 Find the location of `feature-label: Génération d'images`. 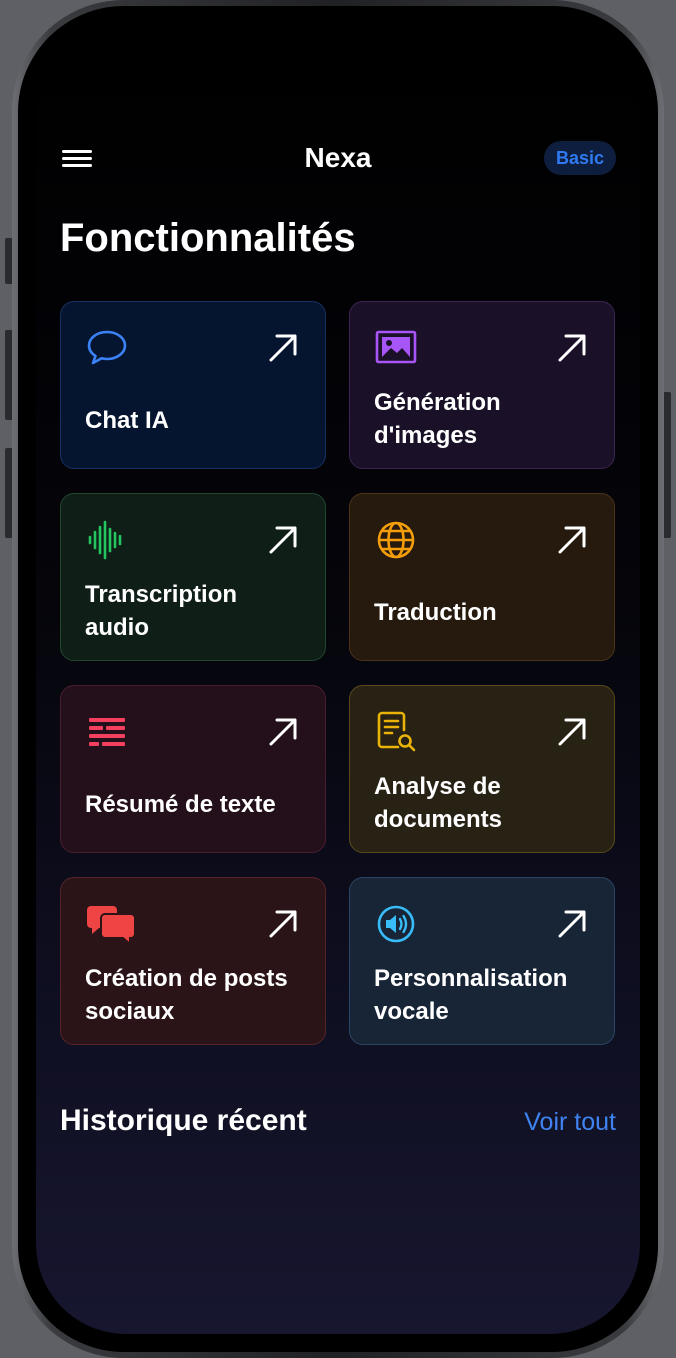

feature-label: Génération d'images is located at coordinates (437, 419).